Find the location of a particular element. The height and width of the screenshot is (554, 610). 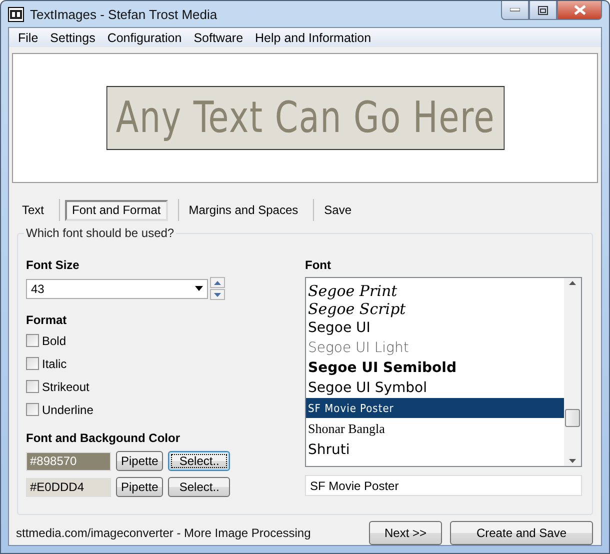

tab: Margins and Spaces is located at coordinates (244, 210).